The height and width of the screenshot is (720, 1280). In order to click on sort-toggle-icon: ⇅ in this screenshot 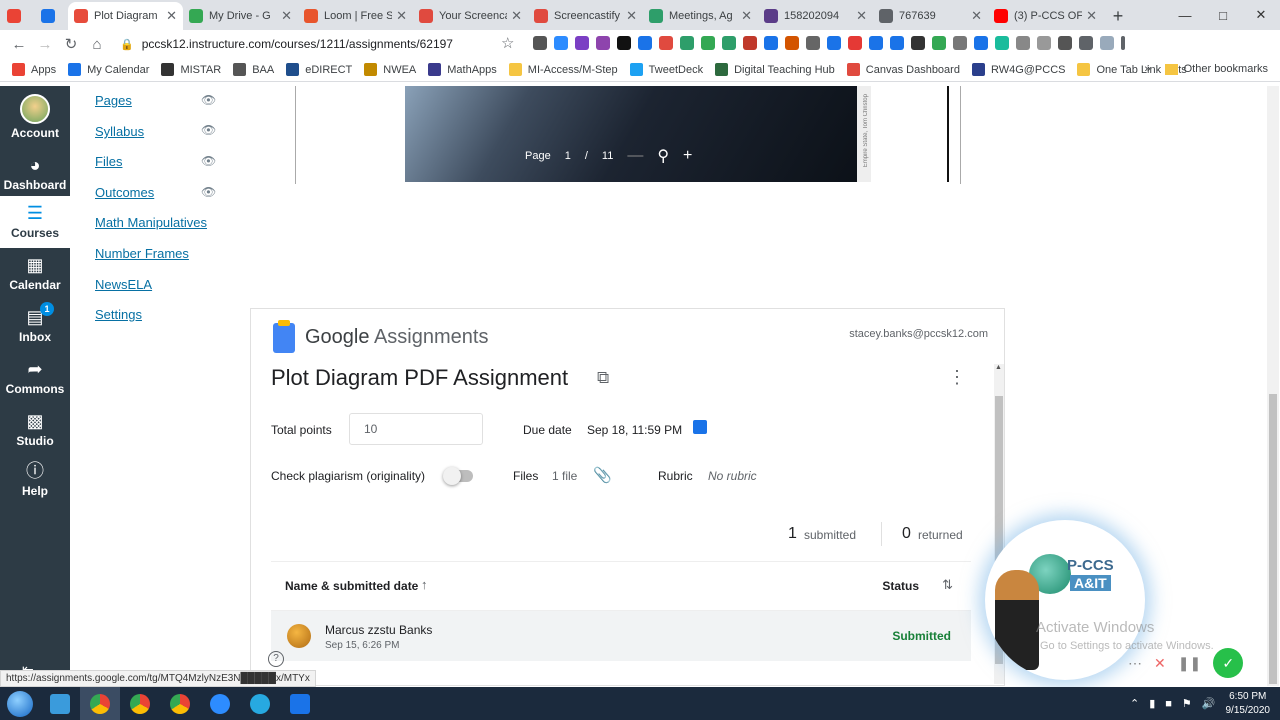, I will do `click(947, 585)`.